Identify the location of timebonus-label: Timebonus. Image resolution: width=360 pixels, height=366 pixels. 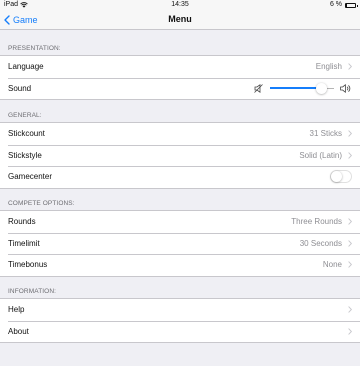
(28, 265).